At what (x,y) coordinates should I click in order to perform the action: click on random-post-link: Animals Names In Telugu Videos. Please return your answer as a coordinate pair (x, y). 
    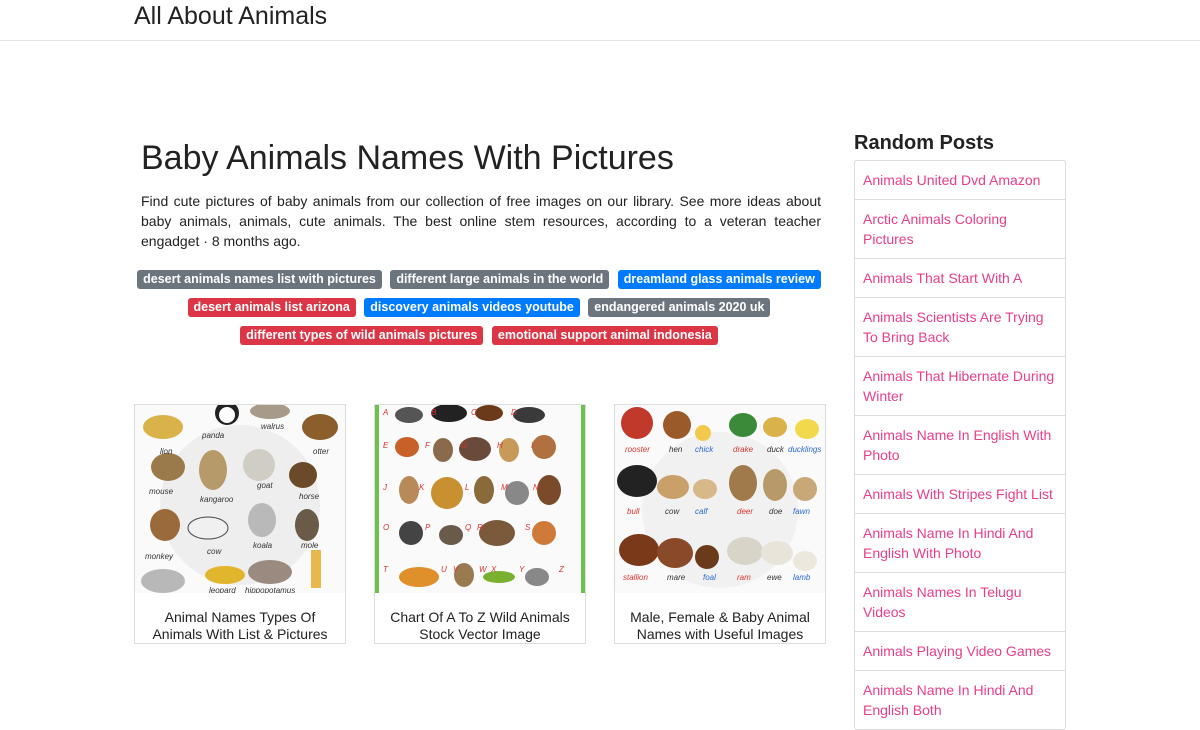
    Looking at the image, I should click on (960, 602).